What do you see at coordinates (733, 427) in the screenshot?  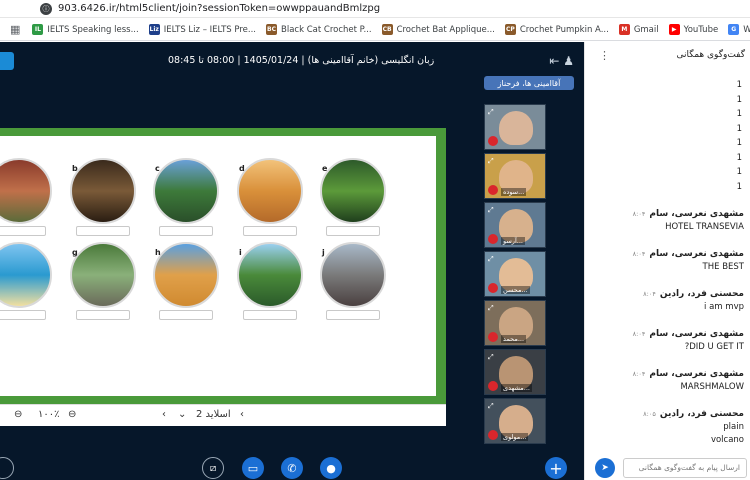 I see `chat-message-text: plain` at bounding box center [733, 427].